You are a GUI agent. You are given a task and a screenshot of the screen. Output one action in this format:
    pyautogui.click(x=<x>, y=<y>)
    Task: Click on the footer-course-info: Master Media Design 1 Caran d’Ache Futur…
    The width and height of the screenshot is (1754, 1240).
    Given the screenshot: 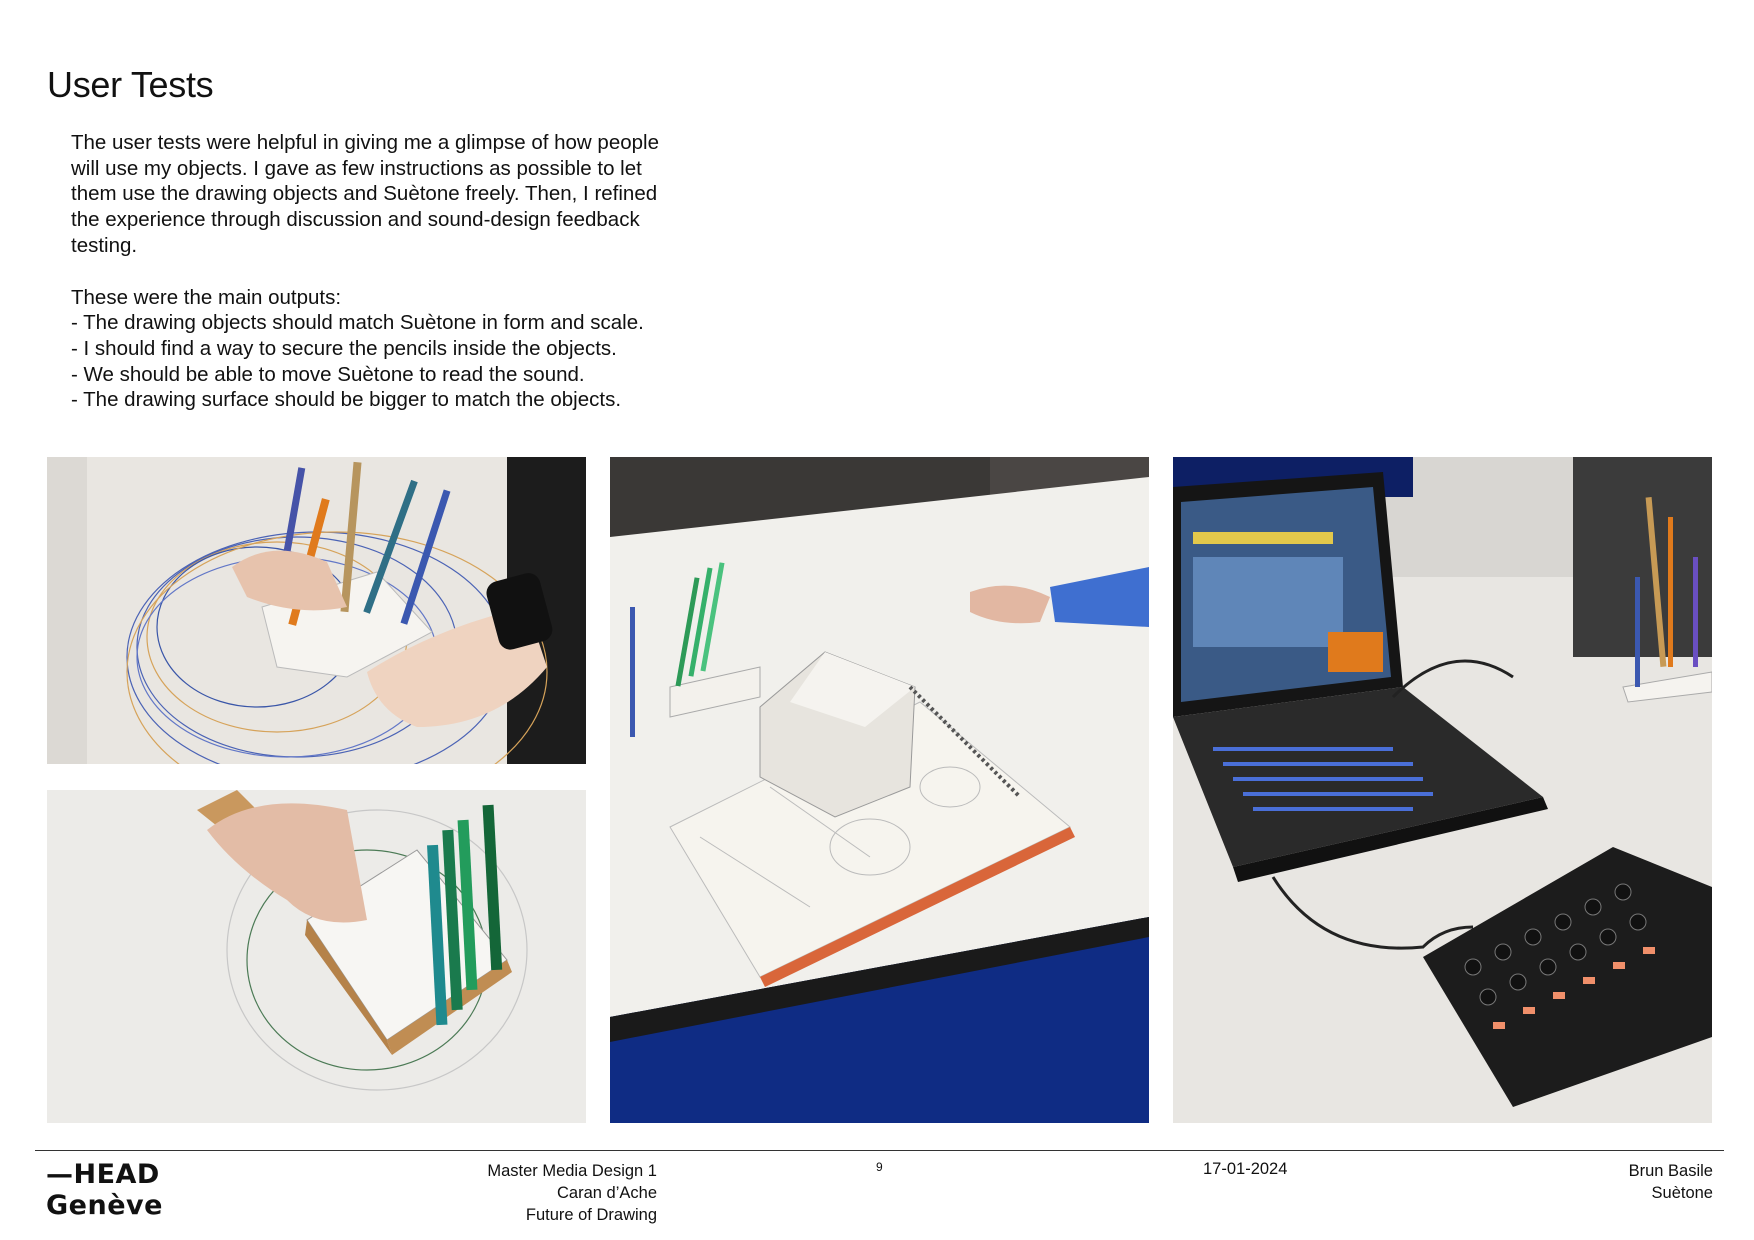 What is the action you would take?
    pyautogui.click(x=572, y=1193)
    